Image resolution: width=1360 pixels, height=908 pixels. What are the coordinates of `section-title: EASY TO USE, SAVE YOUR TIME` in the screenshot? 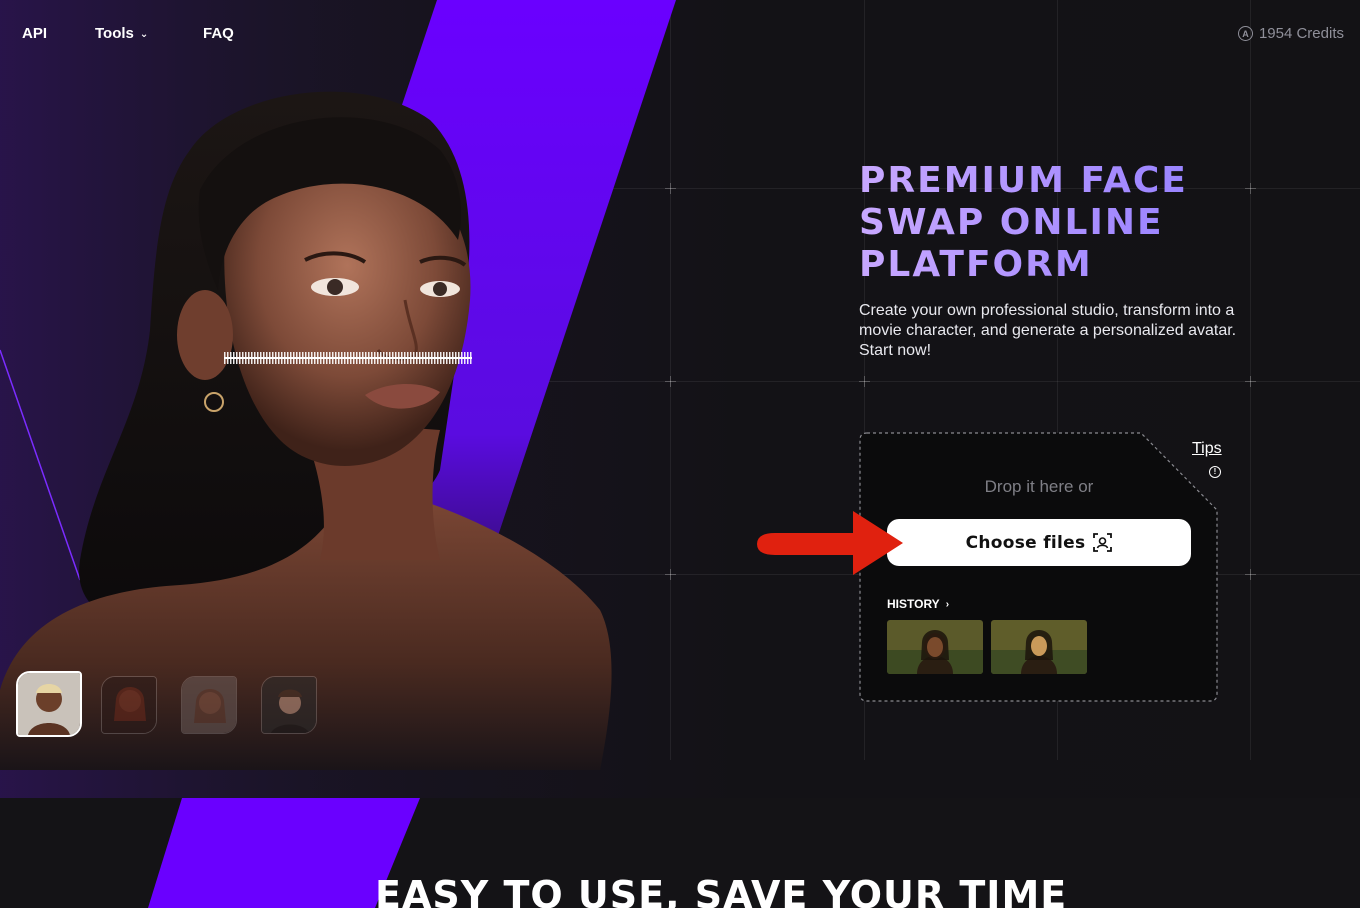 It's located at (721, 890).